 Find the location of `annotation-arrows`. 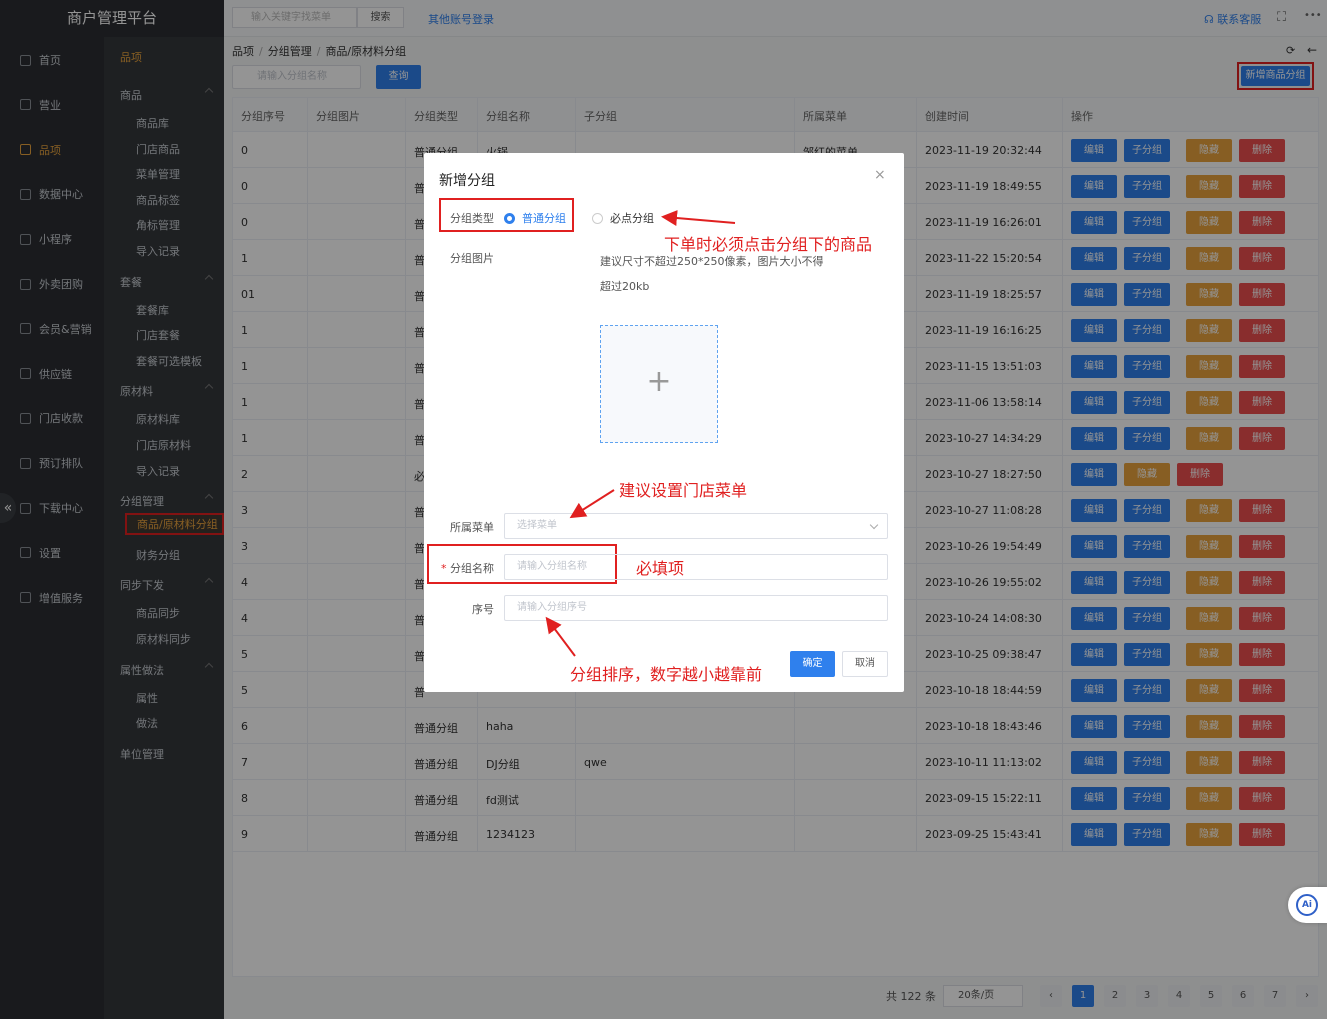

annotation-arrows is located at coordinates (640, 433).